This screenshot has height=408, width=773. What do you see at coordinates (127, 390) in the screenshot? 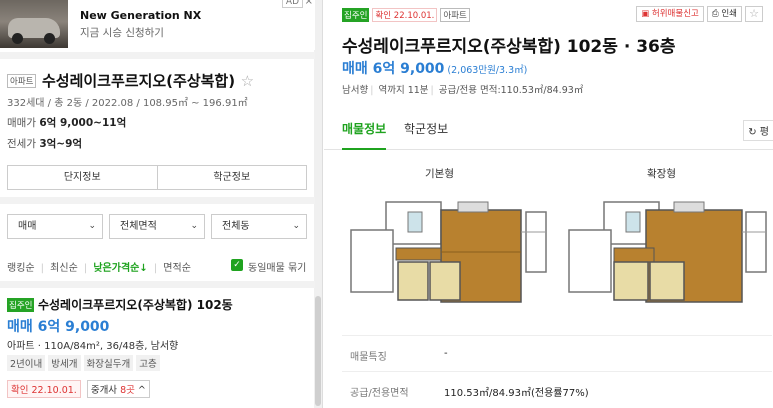
I see `agent-count: 8곳` at bounding box center [127, 390].